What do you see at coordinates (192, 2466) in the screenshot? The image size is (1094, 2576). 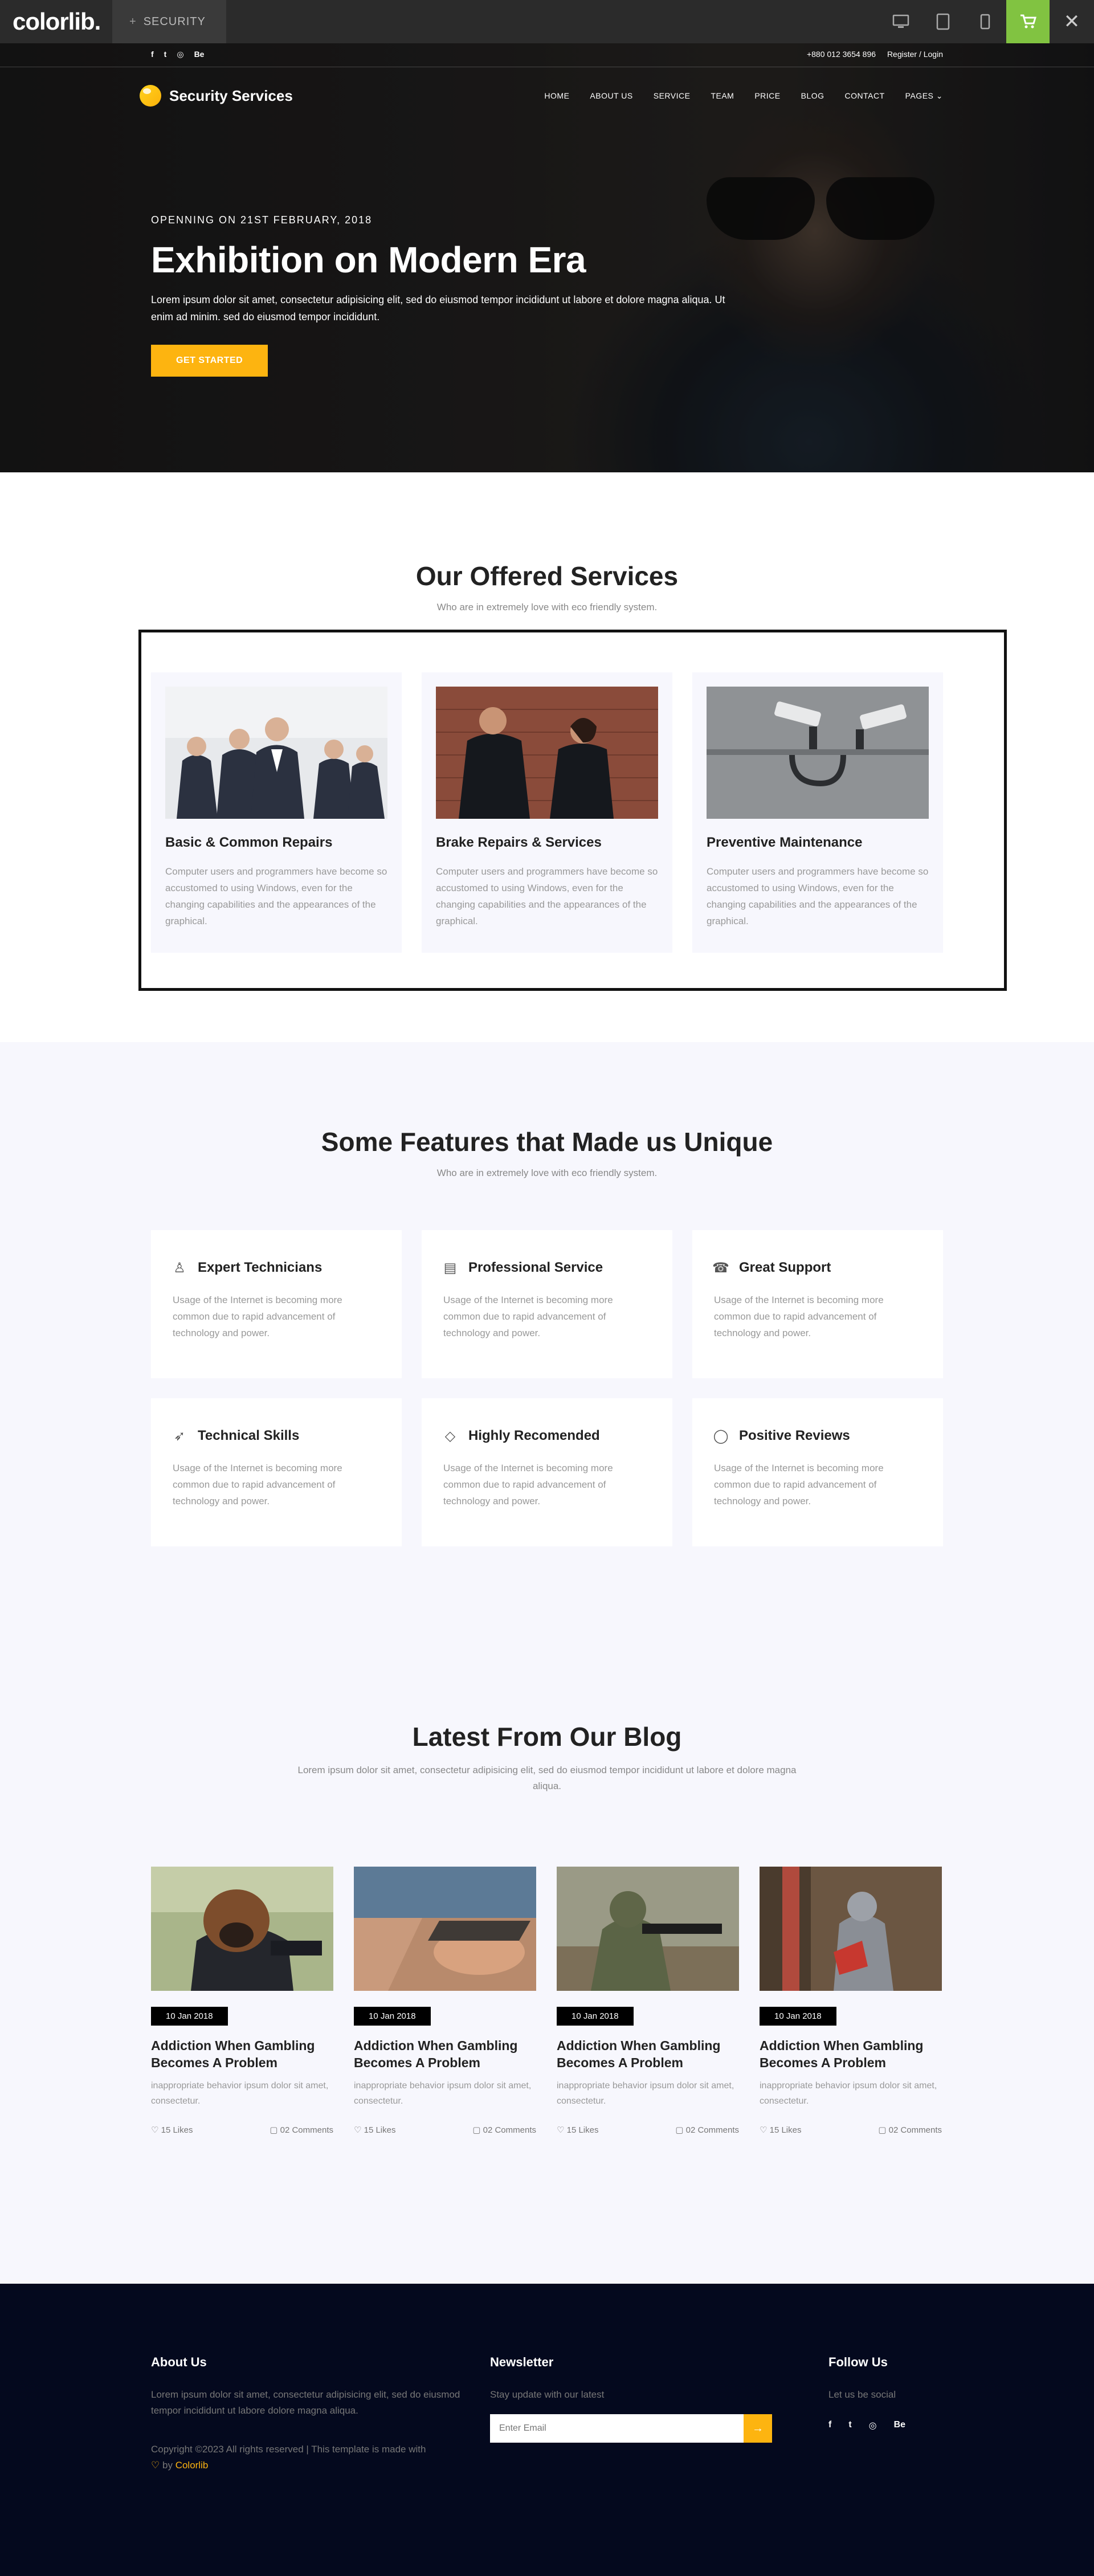 I see `colorlib-link: Colorlib` at bounding box center [192, 2466].